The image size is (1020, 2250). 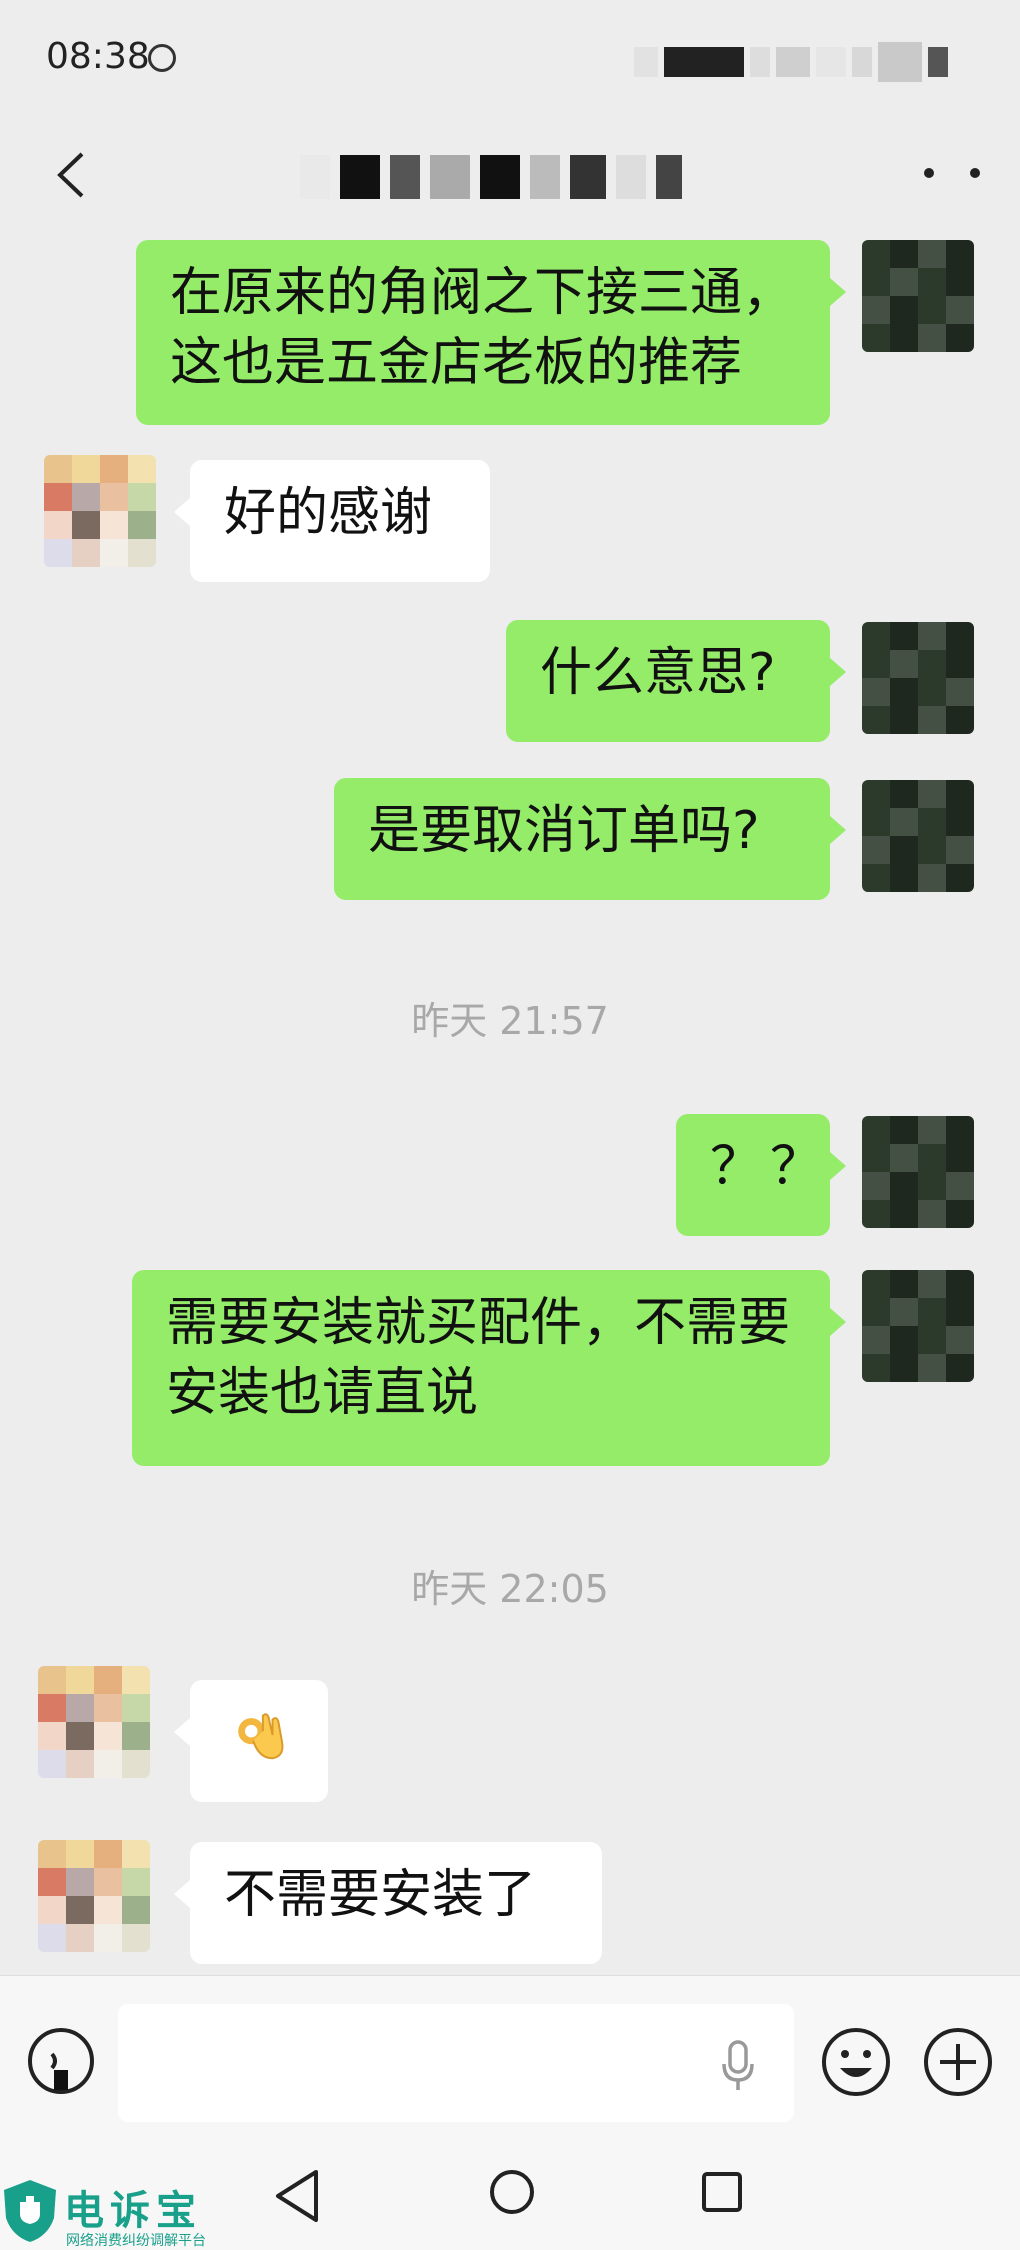 What do you see at coordinates (738, 2065) in the screenshot?
I see `microphone-icon` at bounding box center [738, 2065].